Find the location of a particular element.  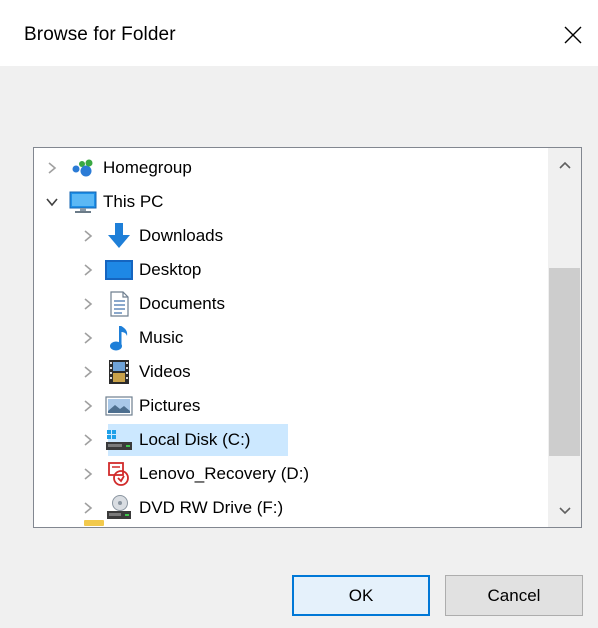

ok-button: OK is located at coordinates (361, 595).